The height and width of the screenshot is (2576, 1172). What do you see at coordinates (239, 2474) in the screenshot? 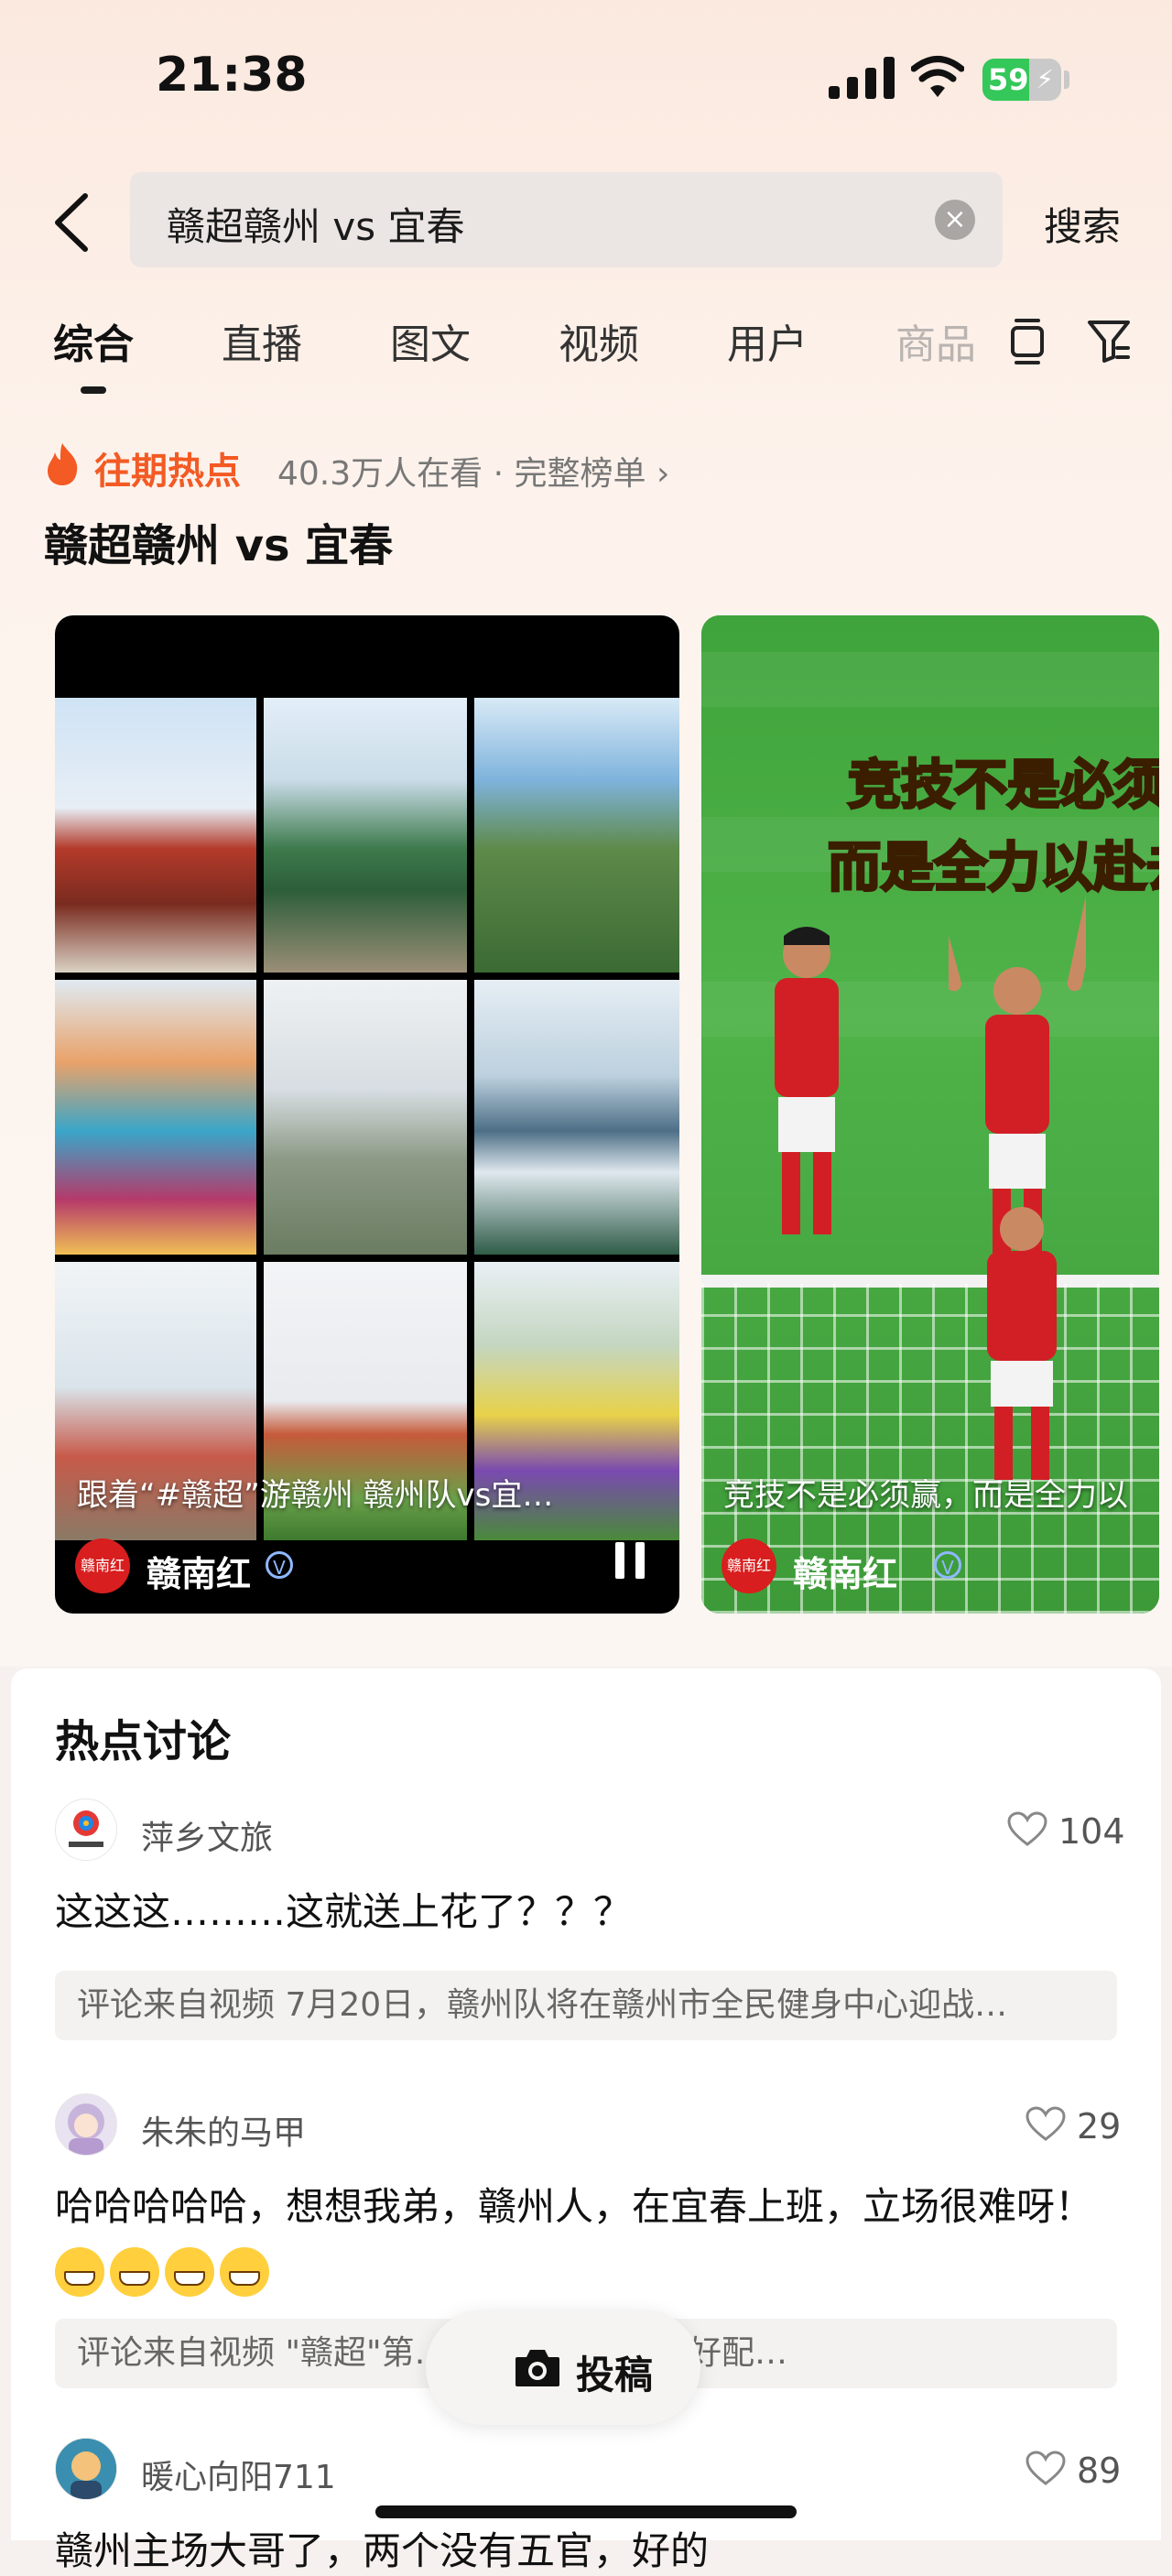
I see `comment-username: 暖心向阳711` at bounding box center [239, 2474].